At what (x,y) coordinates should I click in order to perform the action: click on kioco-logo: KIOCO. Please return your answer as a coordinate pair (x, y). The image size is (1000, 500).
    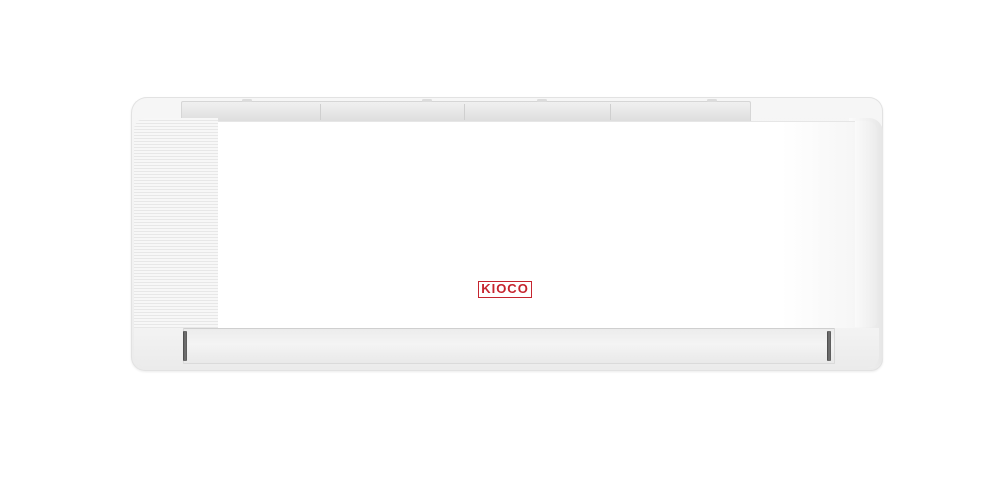
    Looking at the image, I should click on (505, 289).